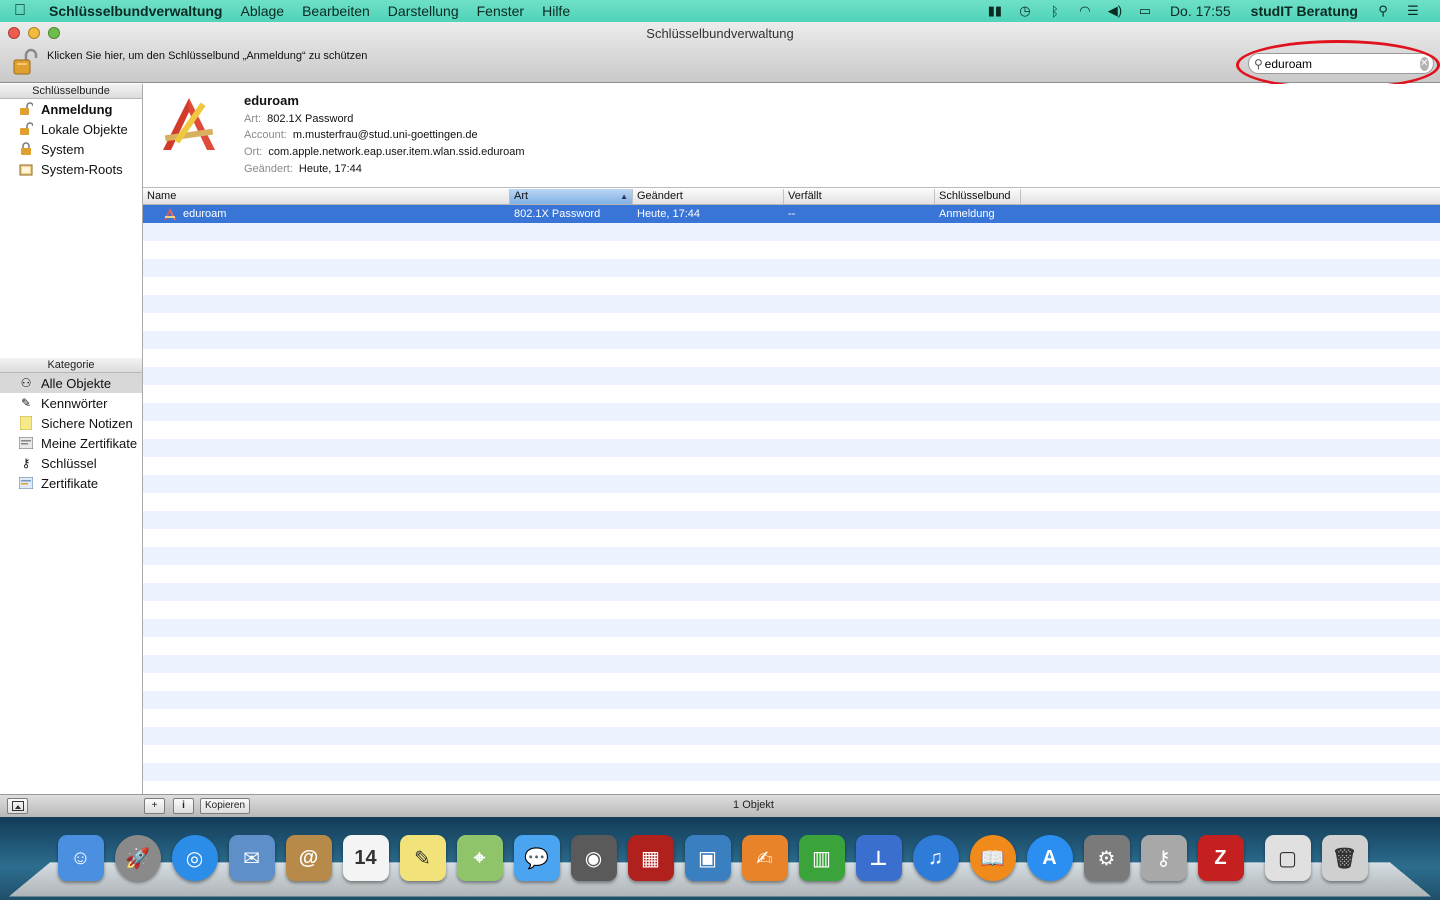 The height and width of the screenshot is (900, 1440). What do you see at coordinates (1304, 11) in the screenshot?
I see `menu-user: studIT Beratung` at bounding box center [1304, 11].